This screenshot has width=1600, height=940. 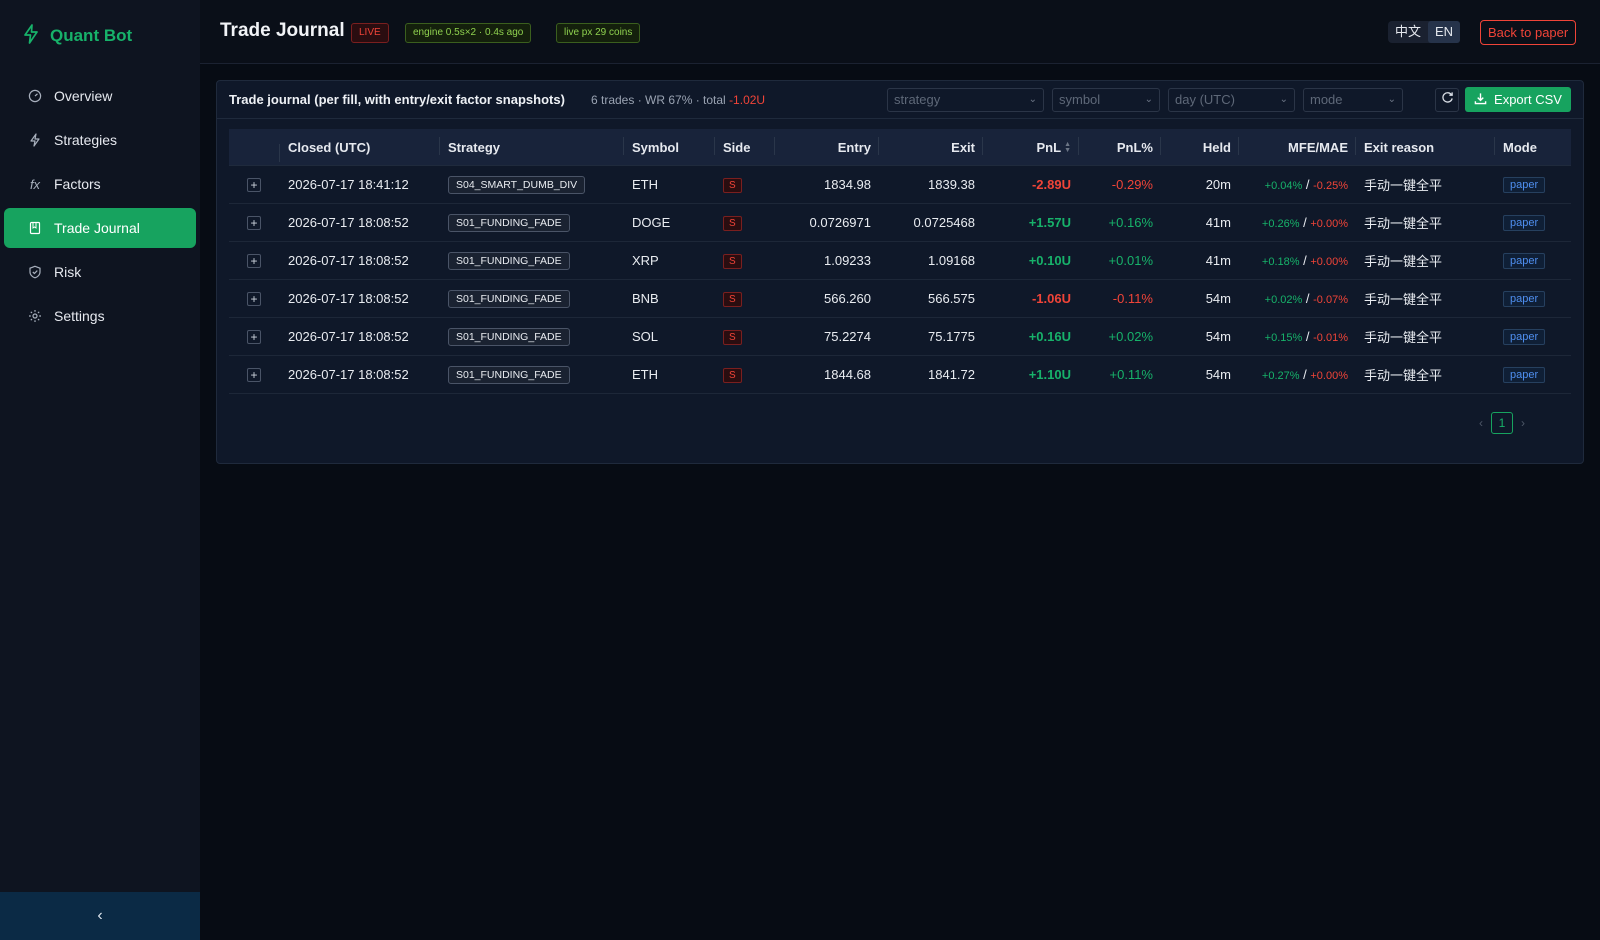 What do you see at coordinates (1425, 145) in the screenshot?
I see `col-exit-reason: Exit reason` at bounding box center [1425, 145].